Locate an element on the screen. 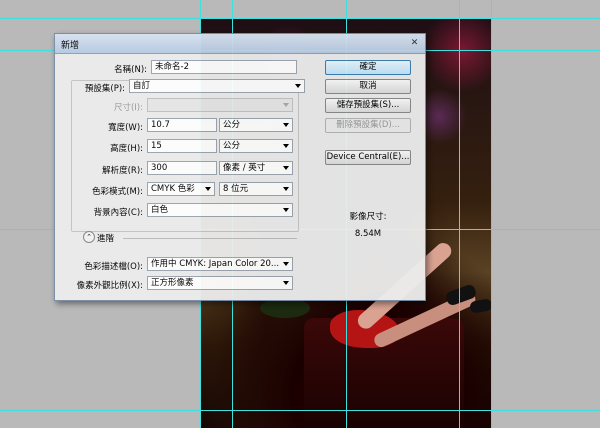  preset-value: 自訂 is located at coordinates (142, 86).